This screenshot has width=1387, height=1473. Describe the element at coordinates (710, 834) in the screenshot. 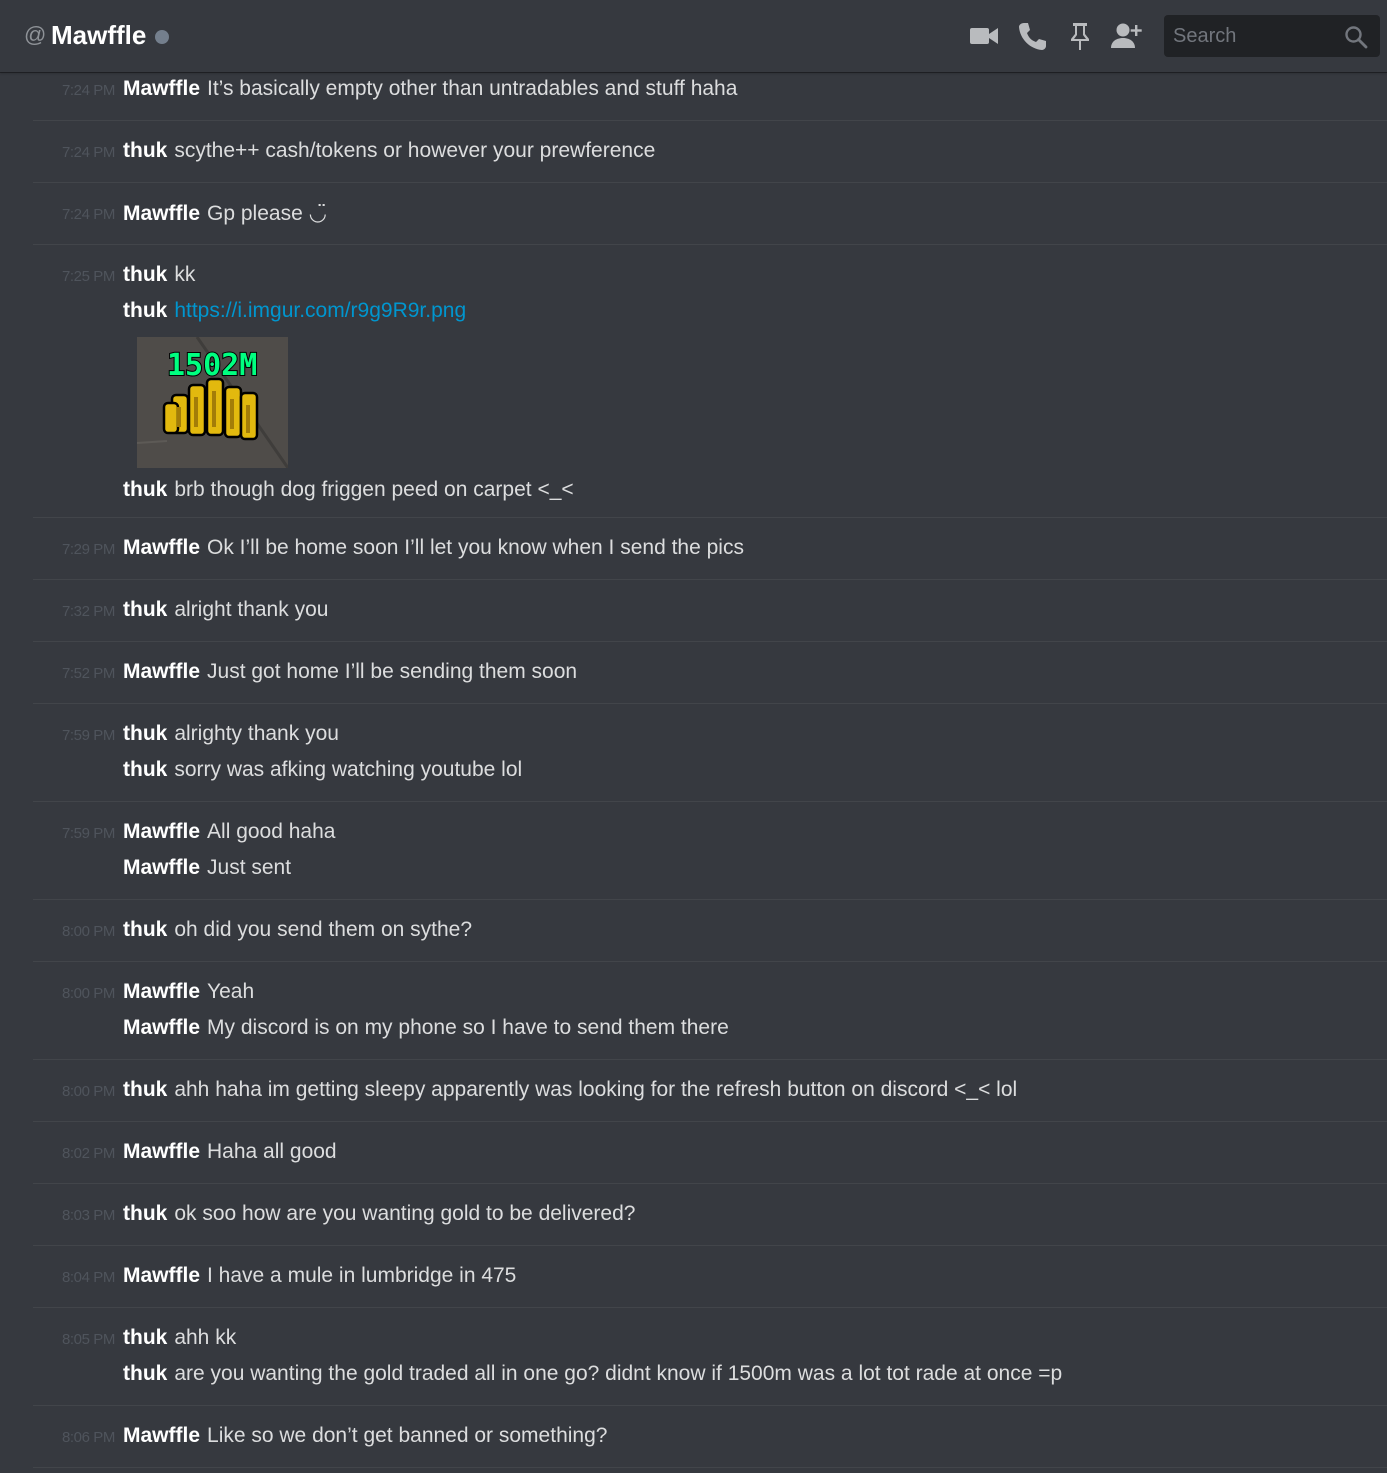

I see `message: 7:59 PM Mawffle All good haha` at that location.